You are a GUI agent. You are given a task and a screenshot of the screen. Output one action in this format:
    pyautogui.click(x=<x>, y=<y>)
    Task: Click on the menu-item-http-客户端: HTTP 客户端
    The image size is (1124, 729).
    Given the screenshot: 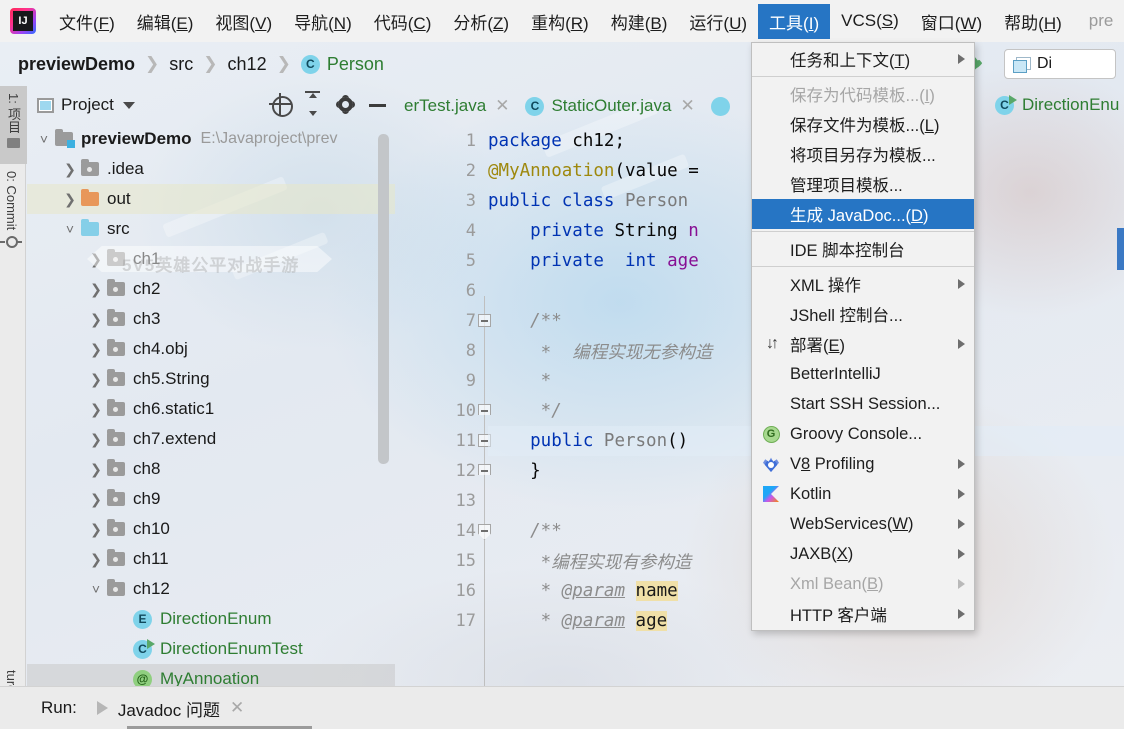 What is the action you would take?
    pyautogui.click(x=863, y=614)
    